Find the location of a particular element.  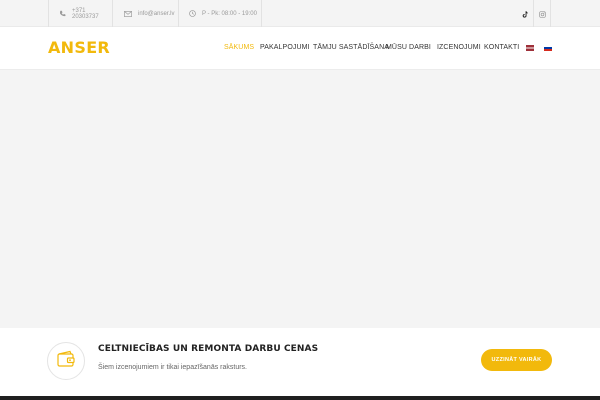

tiktok-icon is located at coordinates (525, 14).